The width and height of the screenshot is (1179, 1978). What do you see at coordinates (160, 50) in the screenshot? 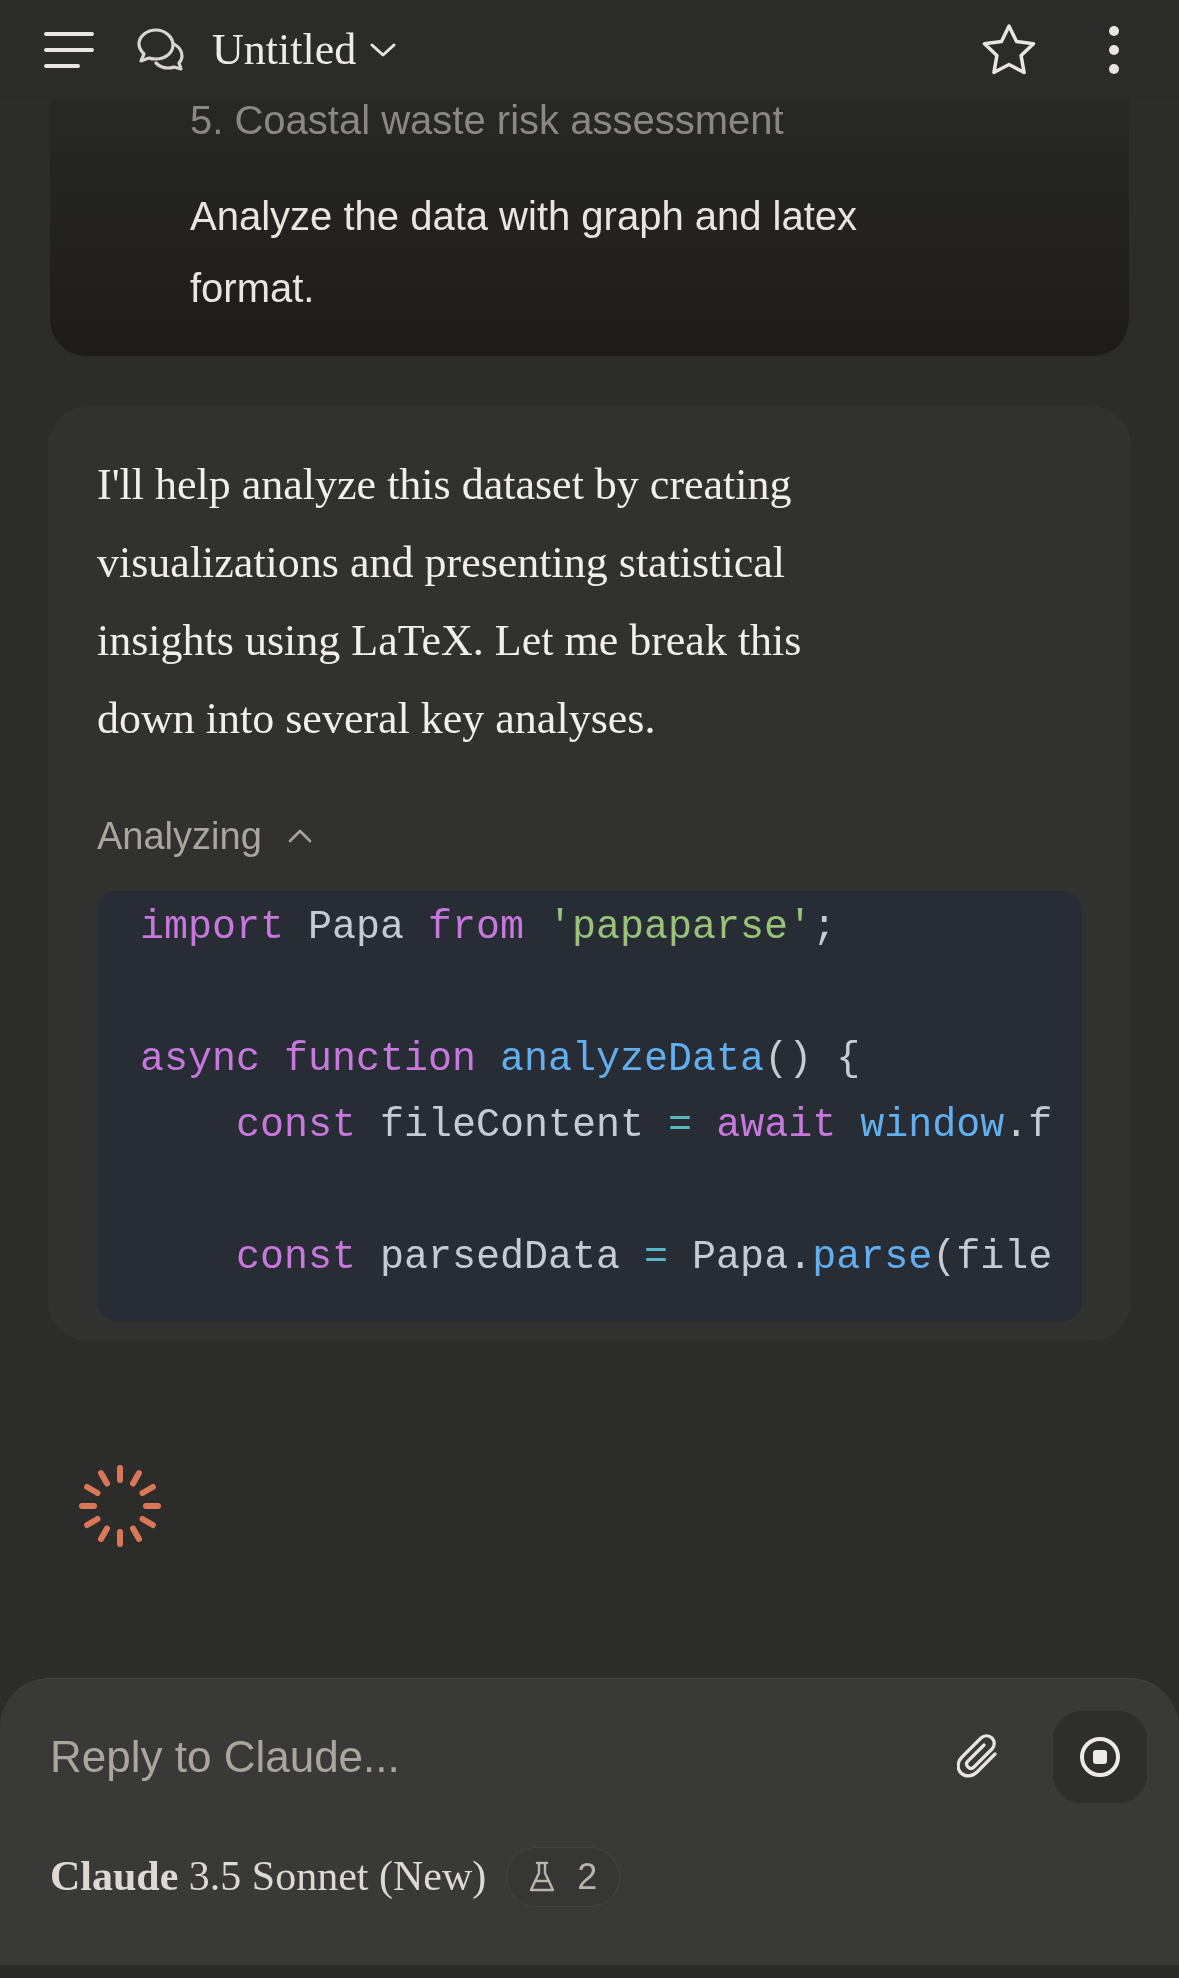
I see `chat-bubbles-icon` at bounding box center [160, 50].